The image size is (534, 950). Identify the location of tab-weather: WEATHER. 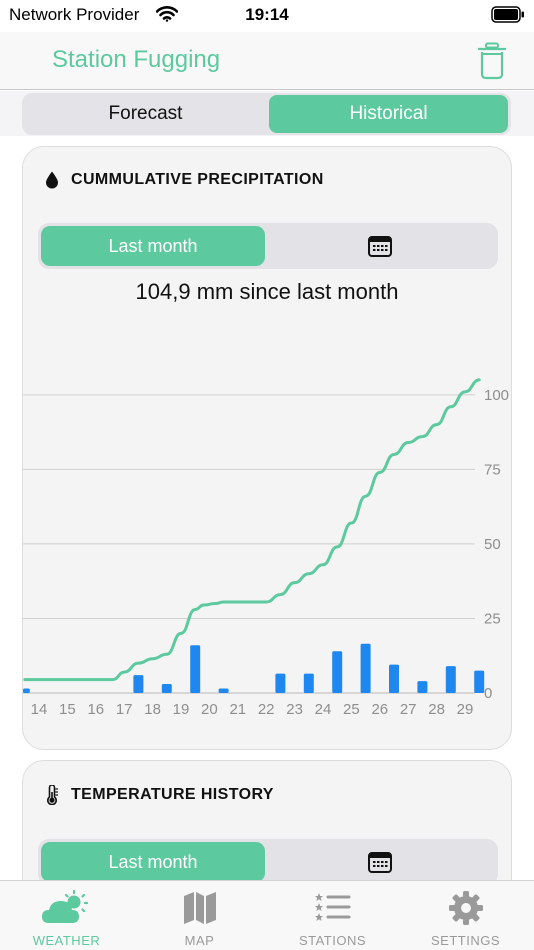
(66, 915).